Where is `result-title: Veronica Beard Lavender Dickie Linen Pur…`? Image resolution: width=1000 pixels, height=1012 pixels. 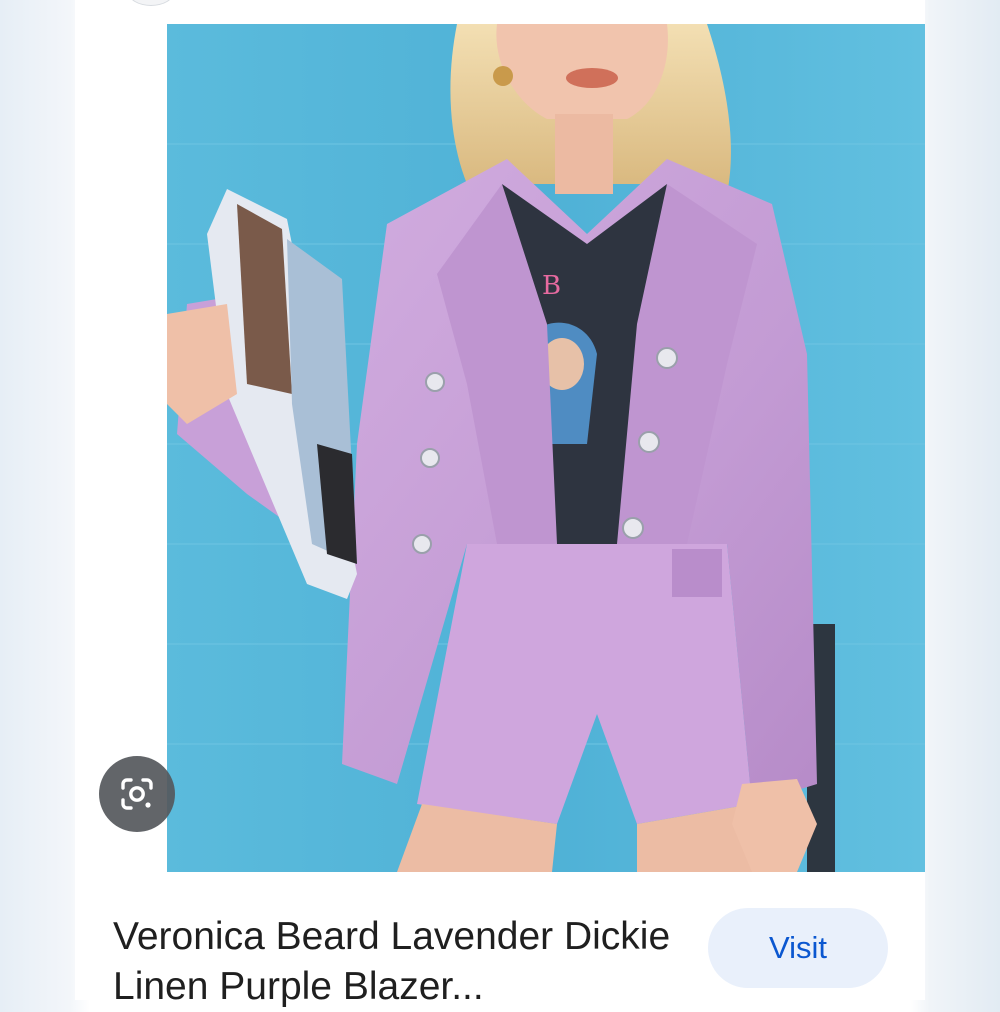
result-title: Veronica Beard Lavender Dickie Linen Pur… is located at coordinates (398, 962).